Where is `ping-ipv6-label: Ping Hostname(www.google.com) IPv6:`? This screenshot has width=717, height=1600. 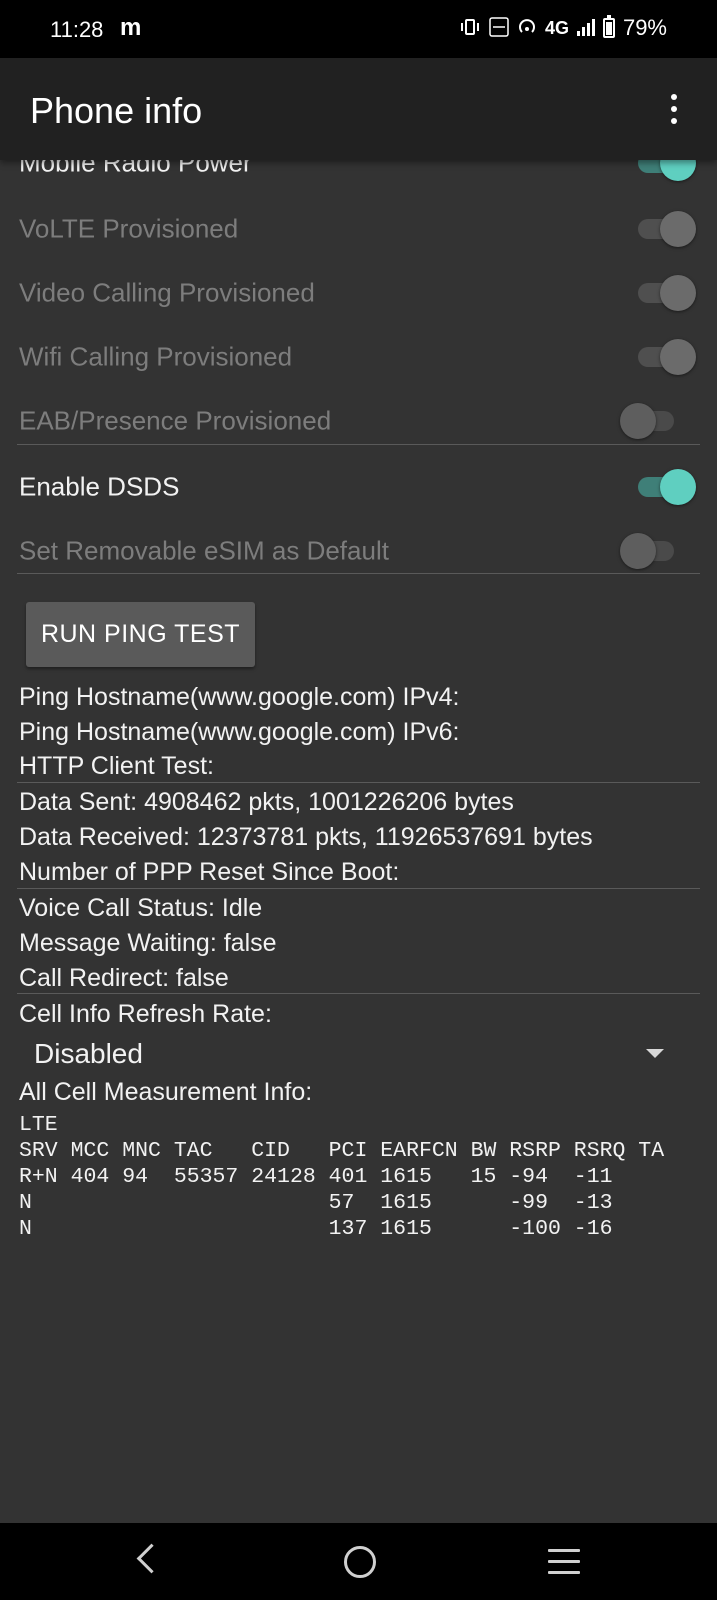
ping-ipv6-label: Ping Hostname(www.google.com) IPv6: is located at coordinates (239, 732).